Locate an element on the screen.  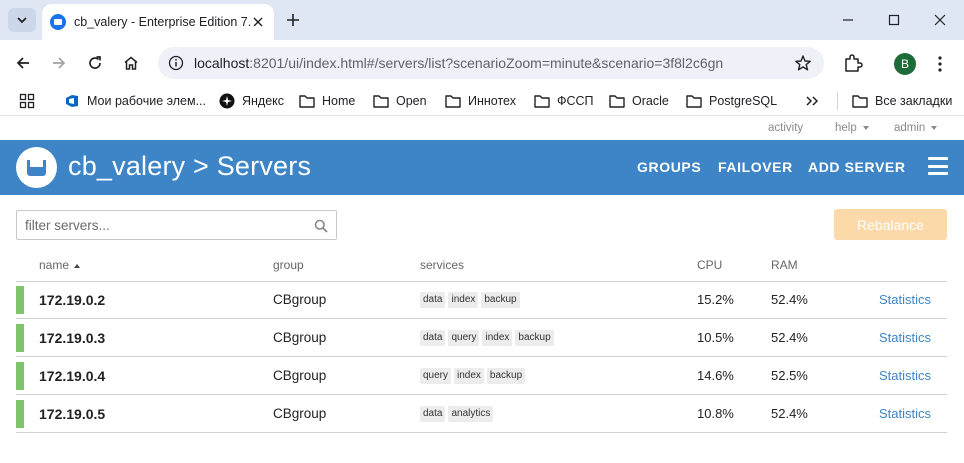
new-tab-icon is located at coordinates (293, 20).